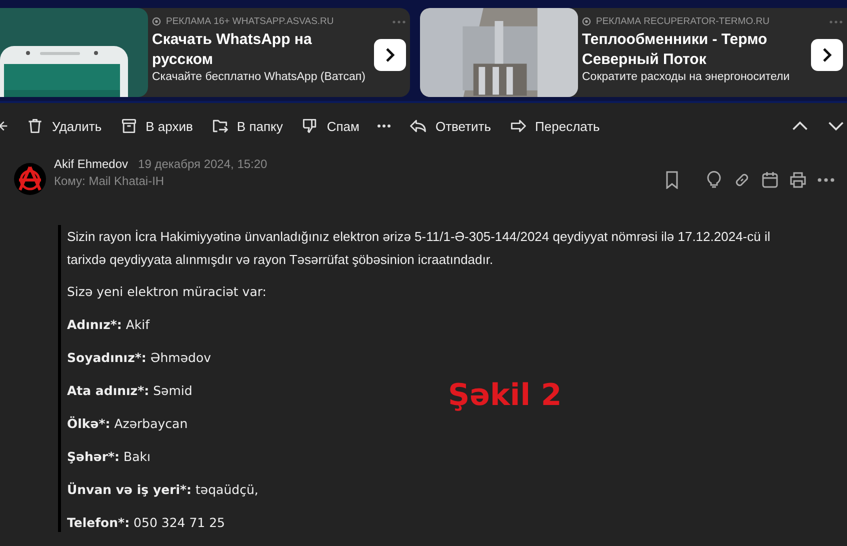 The height and width of the screenshot is (546, 847). Describe the element at coordinates (246, 126) in the screenshot. I see `toolbar-button: В папку` at that location.